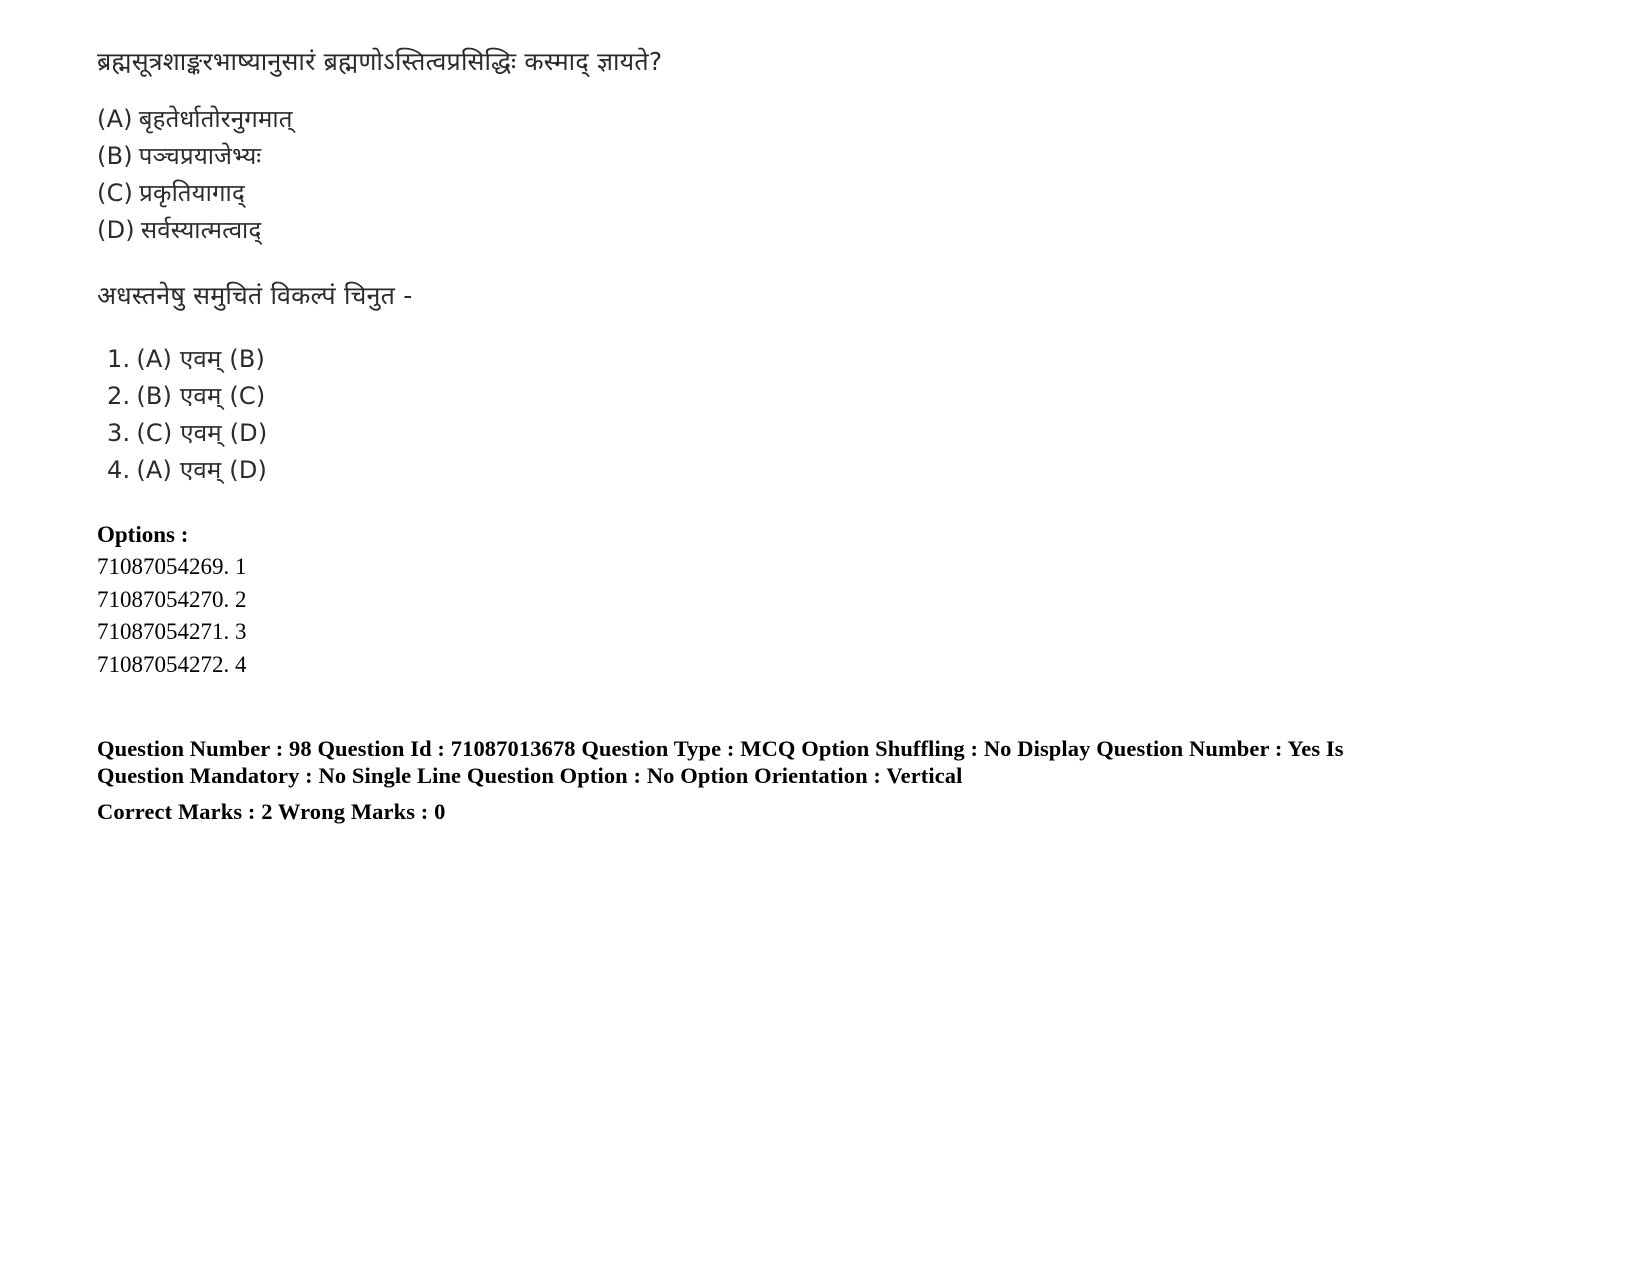 This screenshot has width=1650, height=1275. What do you see at coordinates (822, 433) in the screenshot?
I see `answer-option-3: 3. (C) एवम् (D)` at bounding box center [822, 433].